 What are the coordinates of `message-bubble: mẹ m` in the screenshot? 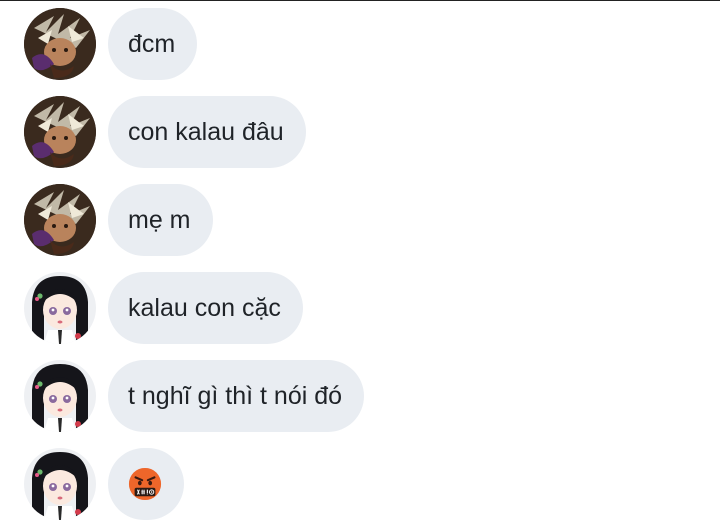 It's located at (160, 220).